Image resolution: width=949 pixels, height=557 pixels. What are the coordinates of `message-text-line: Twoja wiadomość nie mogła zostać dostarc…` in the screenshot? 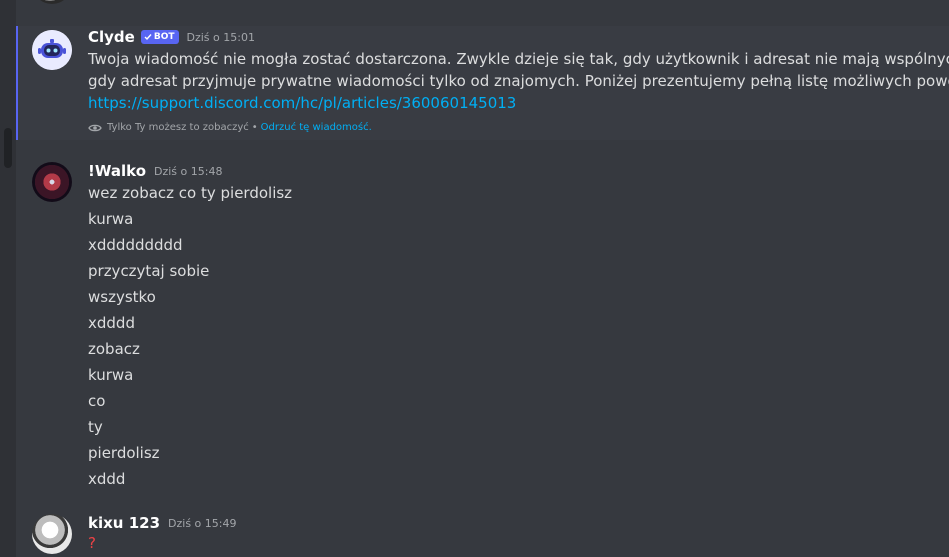 It's located at (518, 59).